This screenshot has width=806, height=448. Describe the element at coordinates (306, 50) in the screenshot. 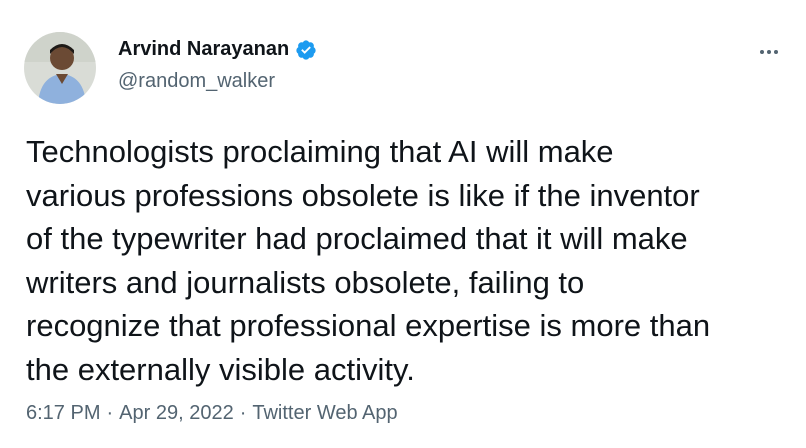

I see `verified-badge-icon` at that location.